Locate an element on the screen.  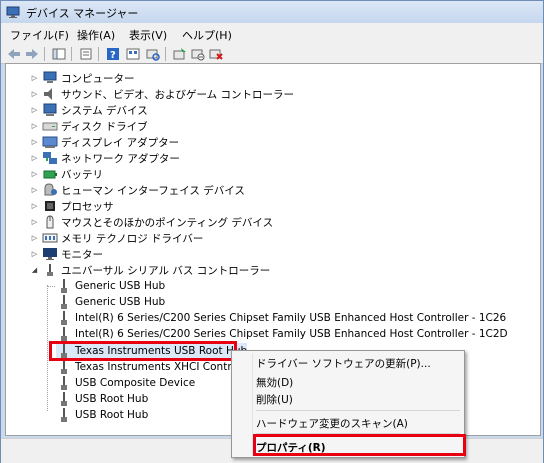
tree-category-display: ▷ ディスプレイ アダプター is located at coordinates (104, 142).